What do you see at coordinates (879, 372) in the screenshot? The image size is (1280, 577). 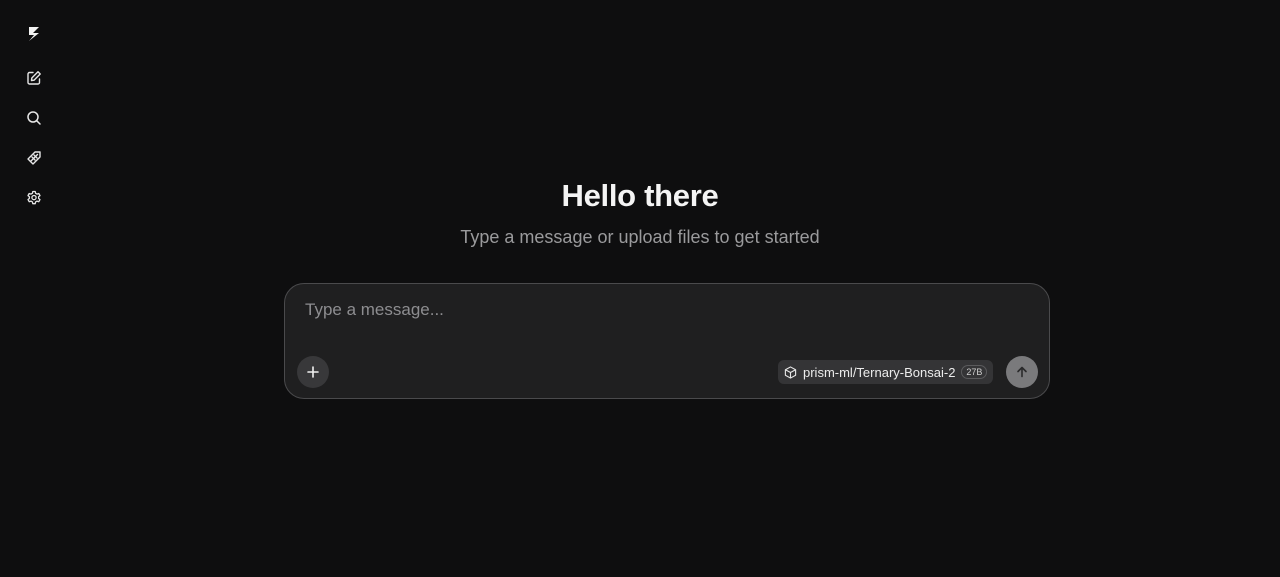 I see `model-name: prism-ml/Ternary-Bonsai-2` at bounding box center [879, 372].